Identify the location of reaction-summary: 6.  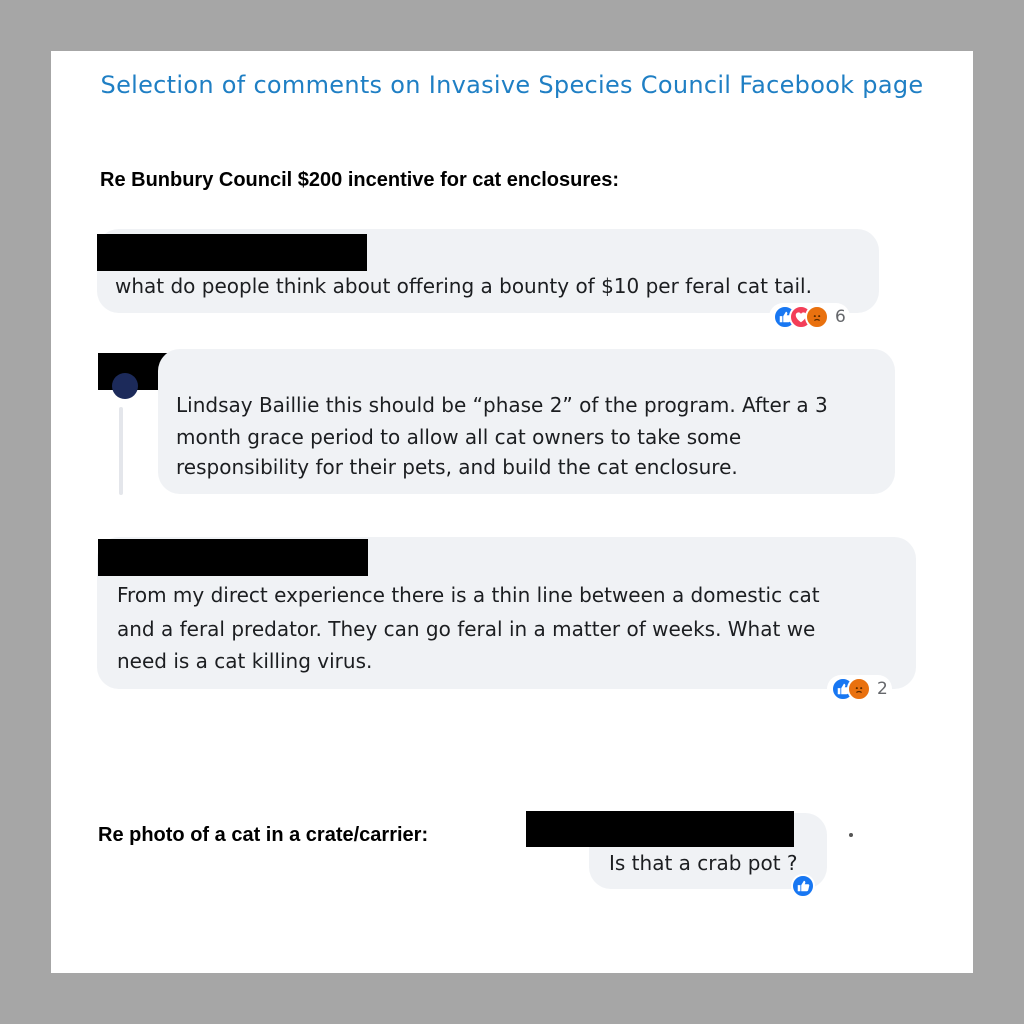
(809, 317).